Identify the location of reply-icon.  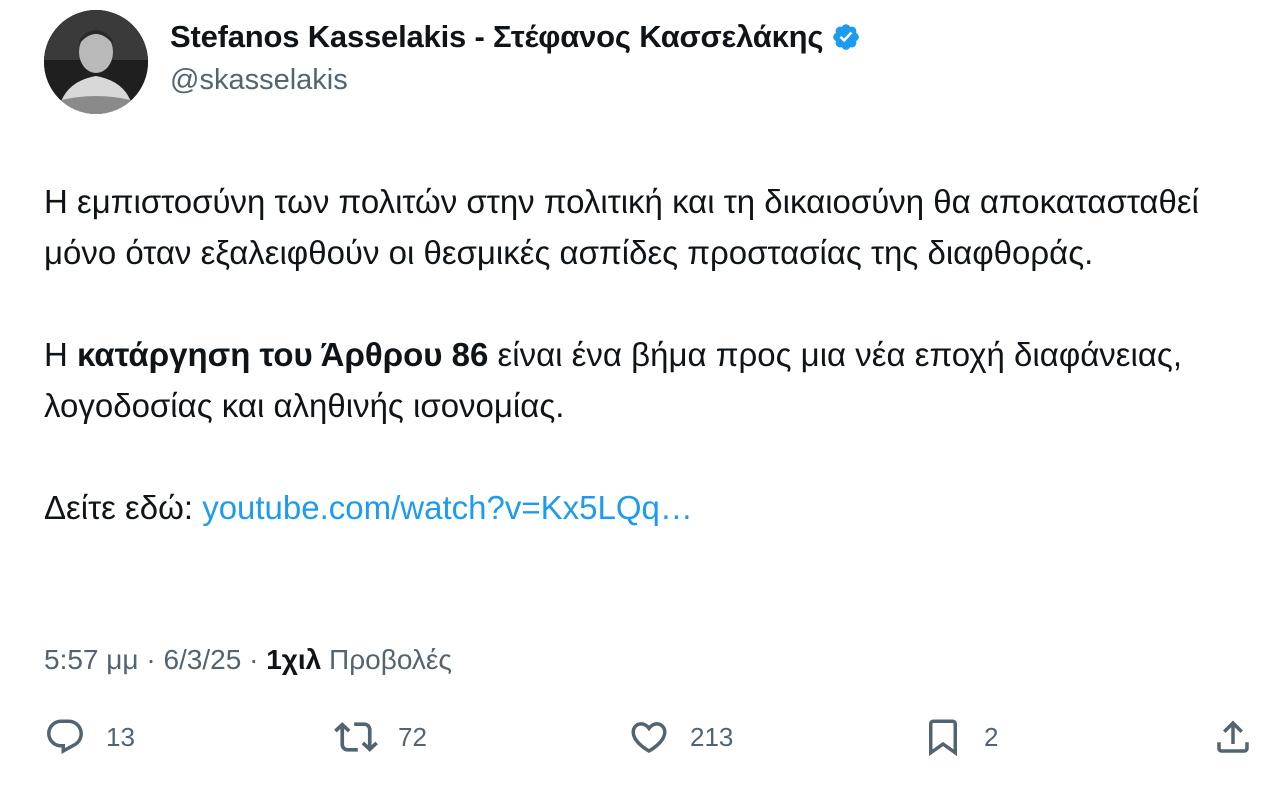
(65, 736).